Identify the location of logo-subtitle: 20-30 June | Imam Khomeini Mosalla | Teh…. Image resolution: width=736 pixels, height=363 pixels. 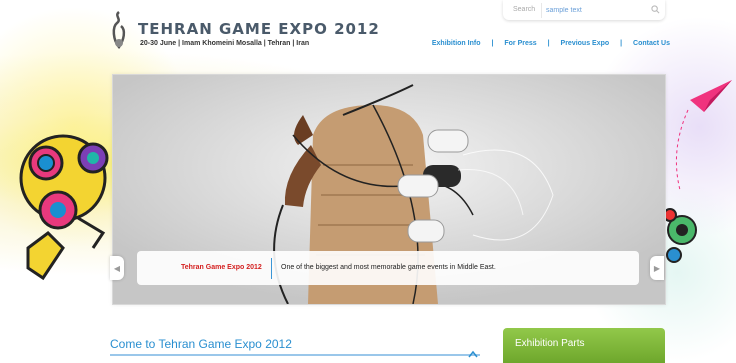
(225, 43).